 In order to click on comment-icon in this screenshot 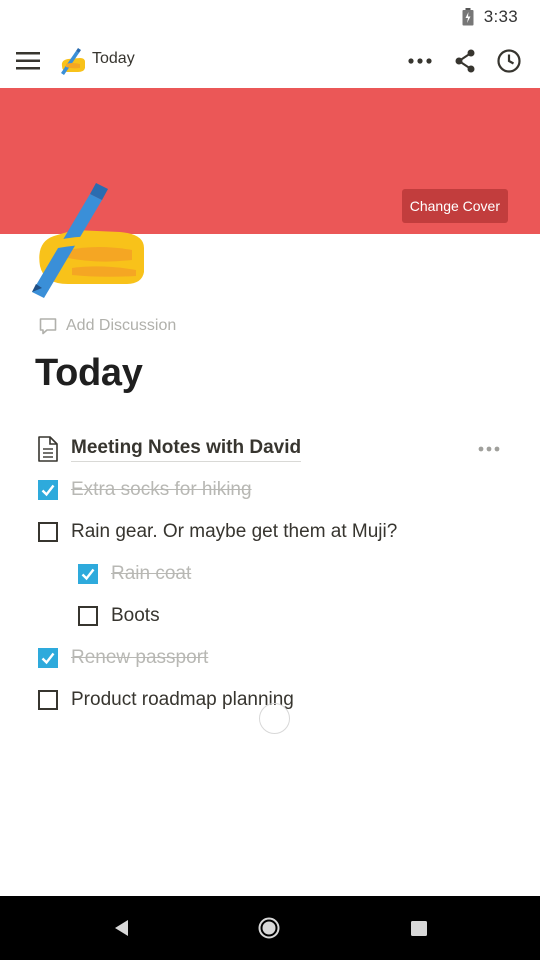, I will do `click(48, 326)`.